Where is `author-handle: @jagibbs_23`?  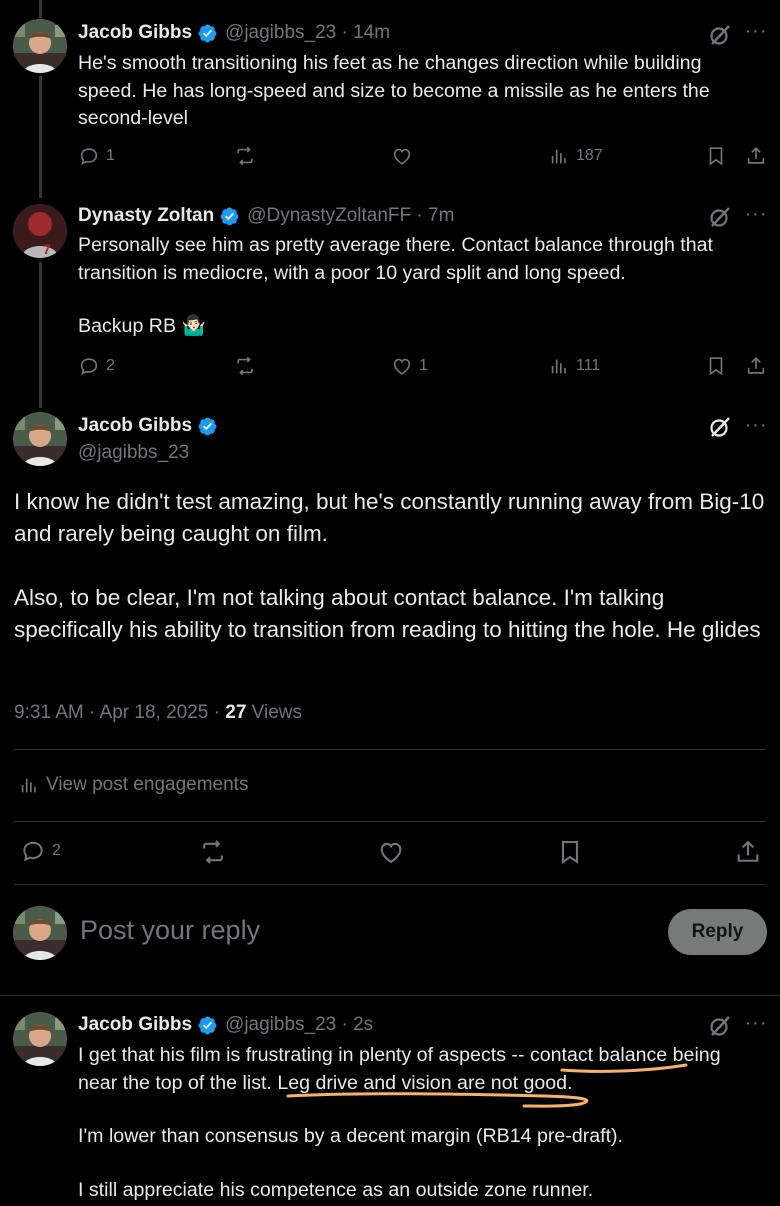
author-handle: @jagibbs_23 is located at coordinates (133, 453).